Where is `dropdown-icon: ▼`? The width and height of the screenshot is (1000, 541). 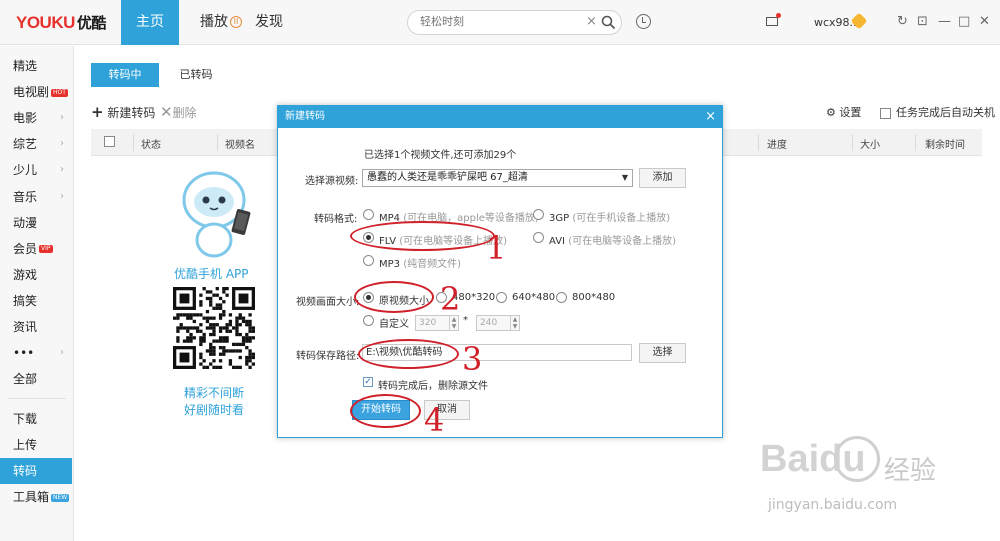 dropdown-icon: ▼ is located at coordinates (624, 177).